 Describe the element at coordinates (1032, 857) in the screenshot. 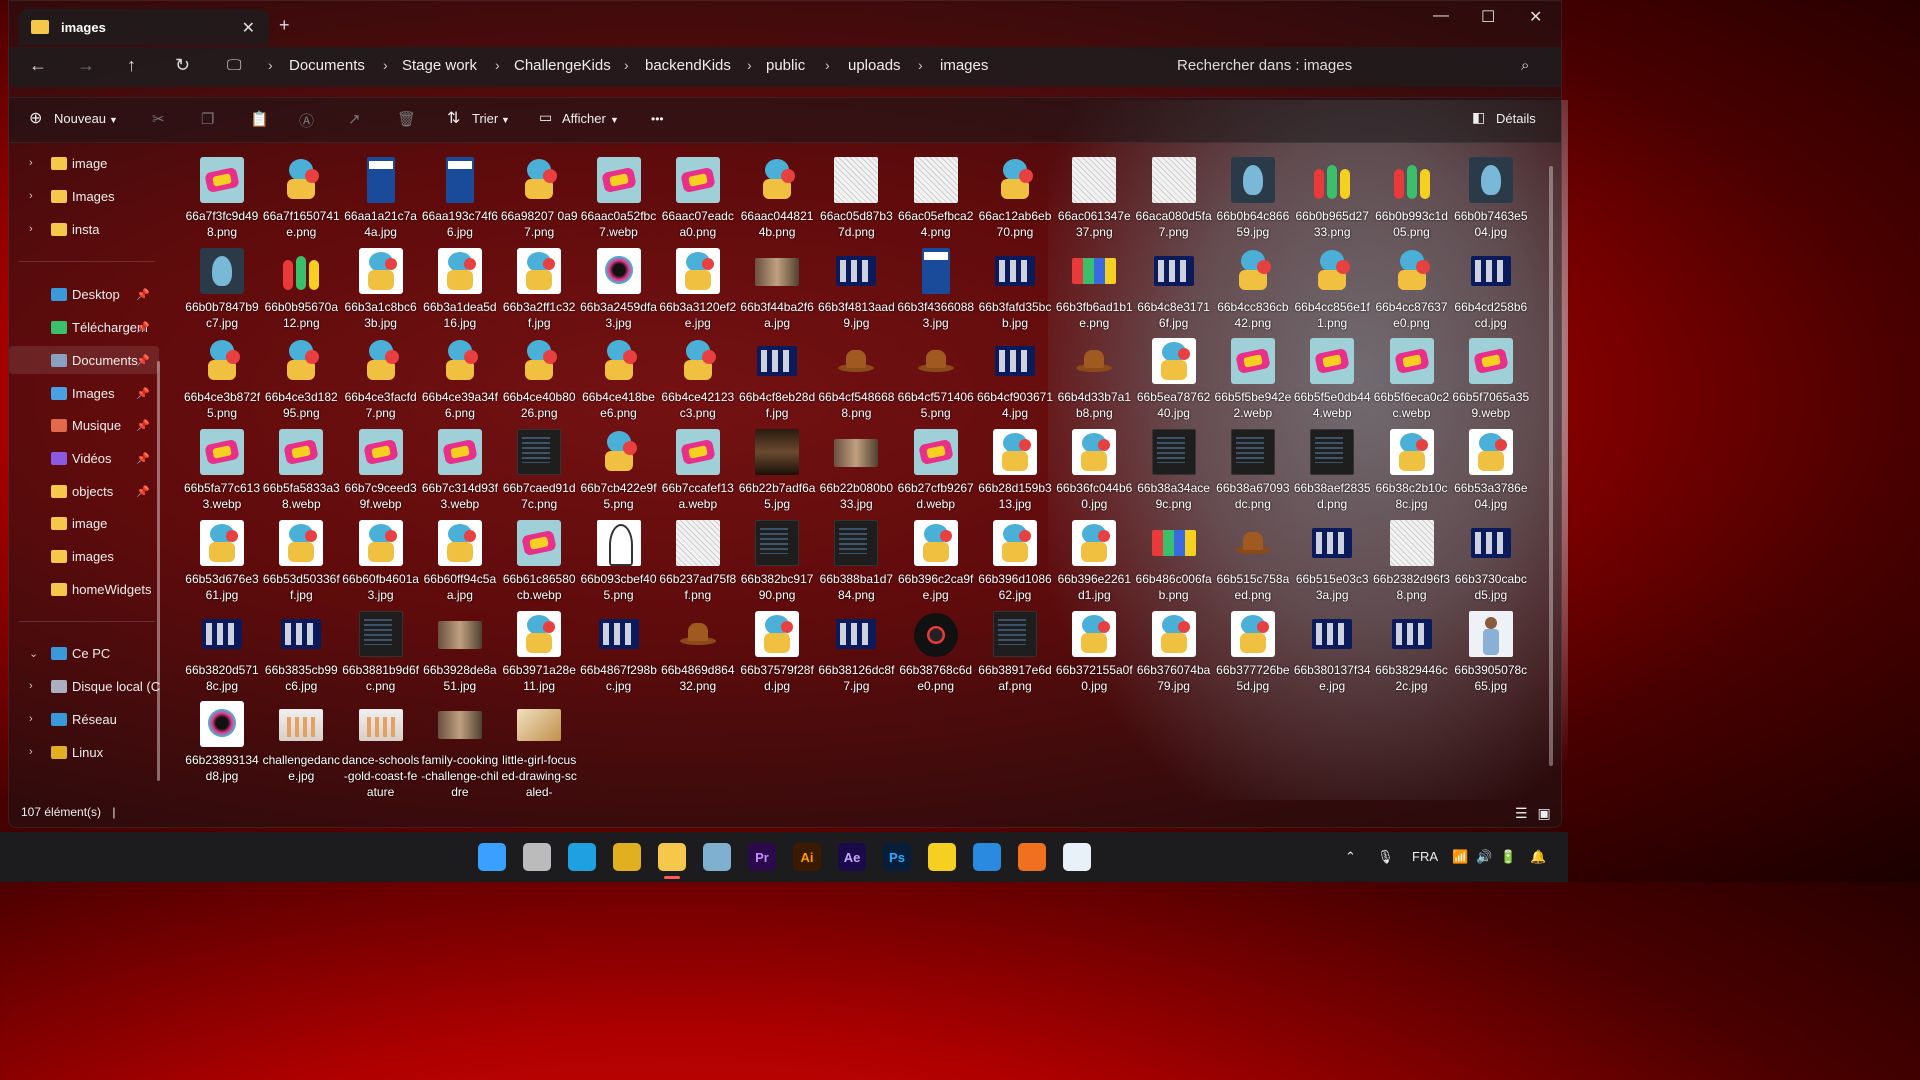

I see `xampp-icon` at that location.